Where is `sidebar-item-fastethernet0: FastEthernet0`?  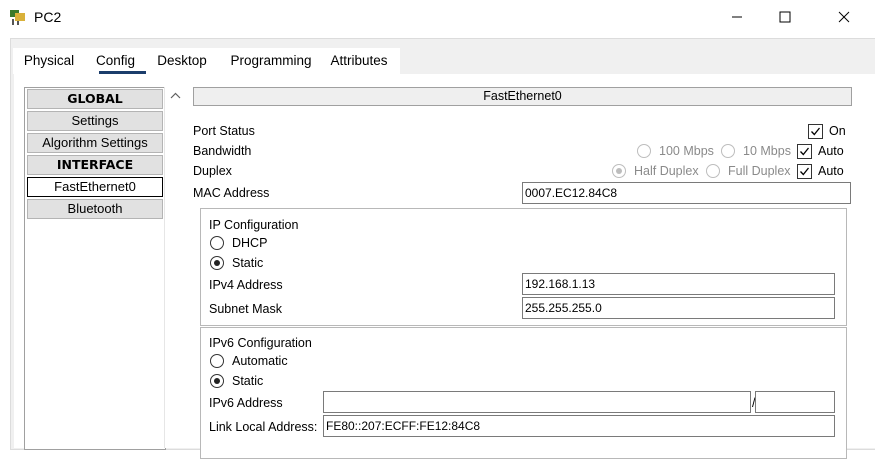
sidebar-item-fastethernet0: FastEthernet0 is located at coordinates (95, 187).